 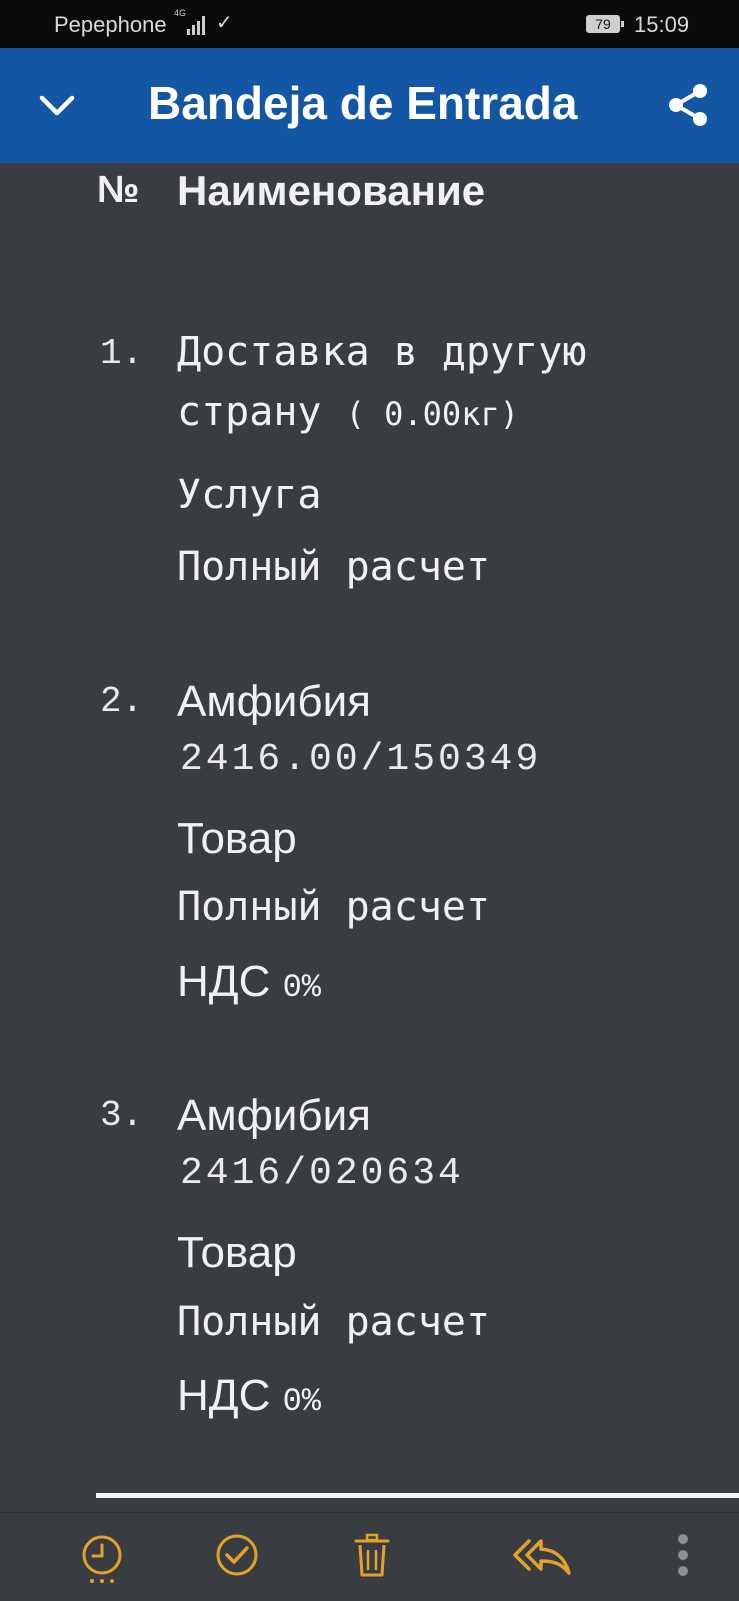 I want to click on done-icon, so click(x=237, y=1555).